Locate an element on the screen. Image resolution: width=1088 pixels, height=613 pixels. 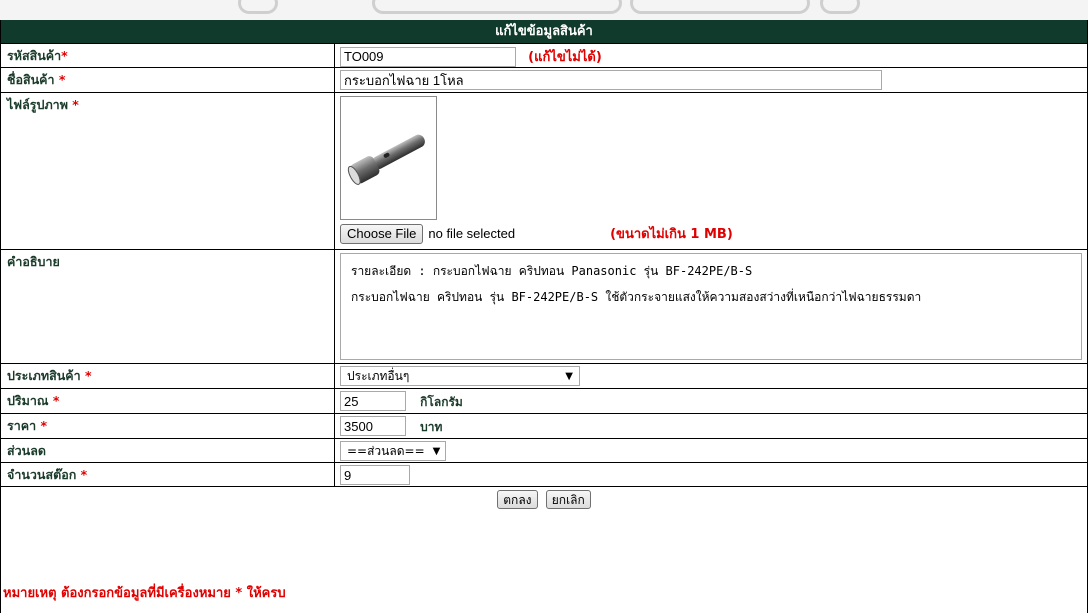
quantity-unit: กิโลกรัม is located at coordinates (441, 401).